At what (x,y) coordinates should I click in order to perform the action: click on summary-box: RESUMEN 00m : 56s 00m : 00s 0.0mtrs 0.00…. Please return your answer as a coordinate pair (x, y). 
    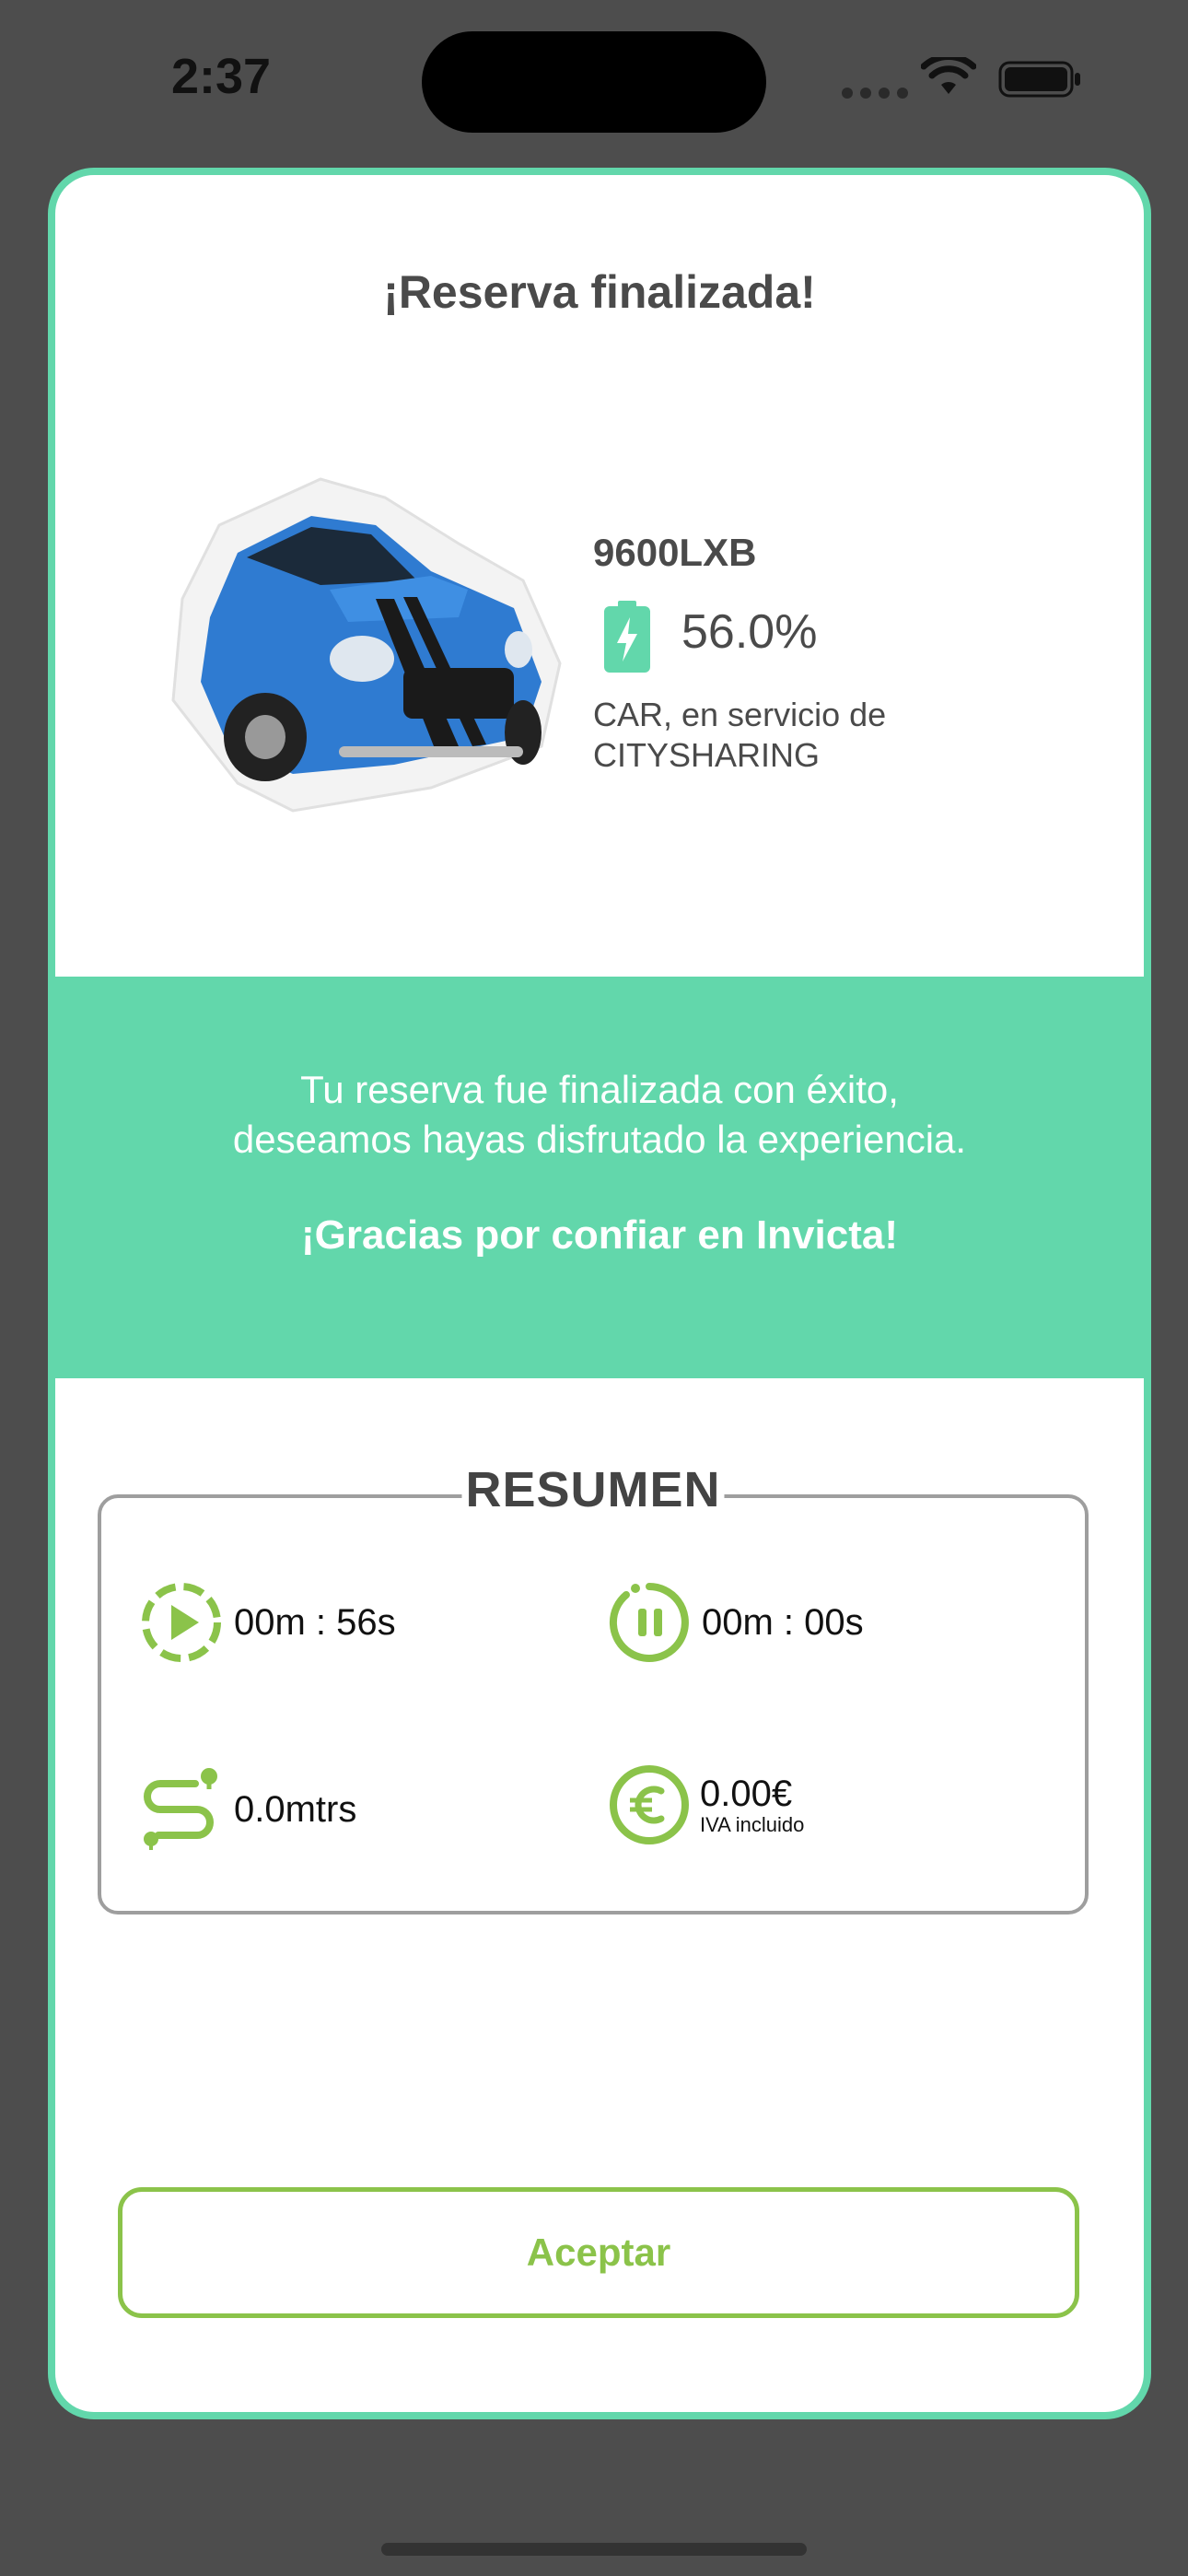
    Looking at the image, I should click on (593, 1687).